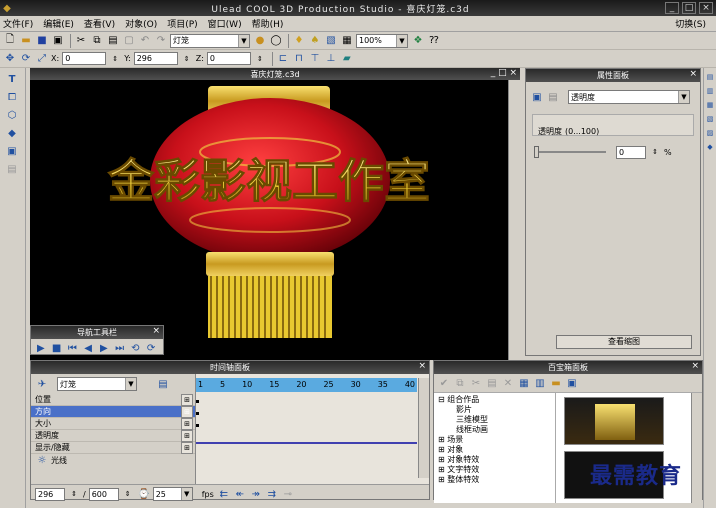 The height and width of the screenshot is (508, 716). What do you see at coordinates (260, 41) in the screenshot?
I see `sphere-icon: ●` at bounding box center [260, 41].